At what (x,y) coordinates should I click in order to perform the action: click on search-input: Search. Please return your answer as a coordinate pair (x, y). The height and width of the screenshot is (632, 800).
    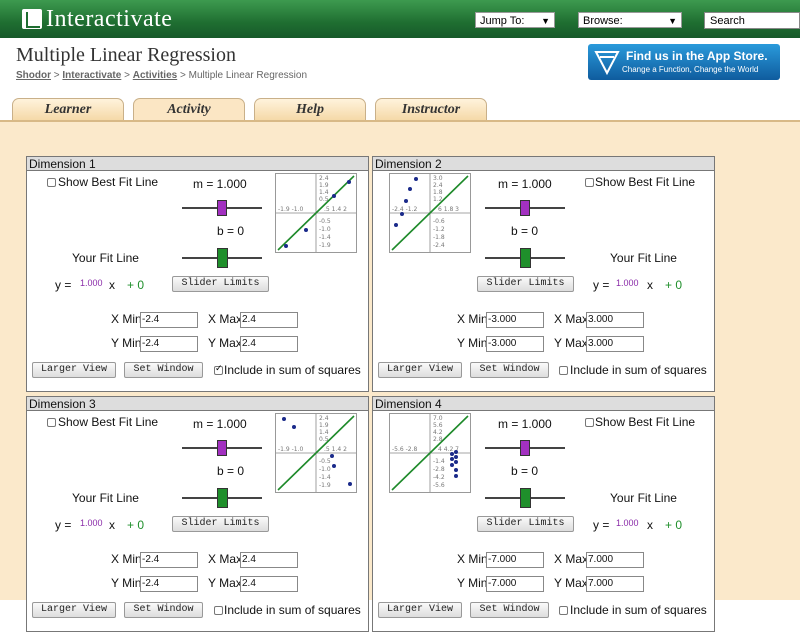
    Looking at the image, I should click on (752, 20).